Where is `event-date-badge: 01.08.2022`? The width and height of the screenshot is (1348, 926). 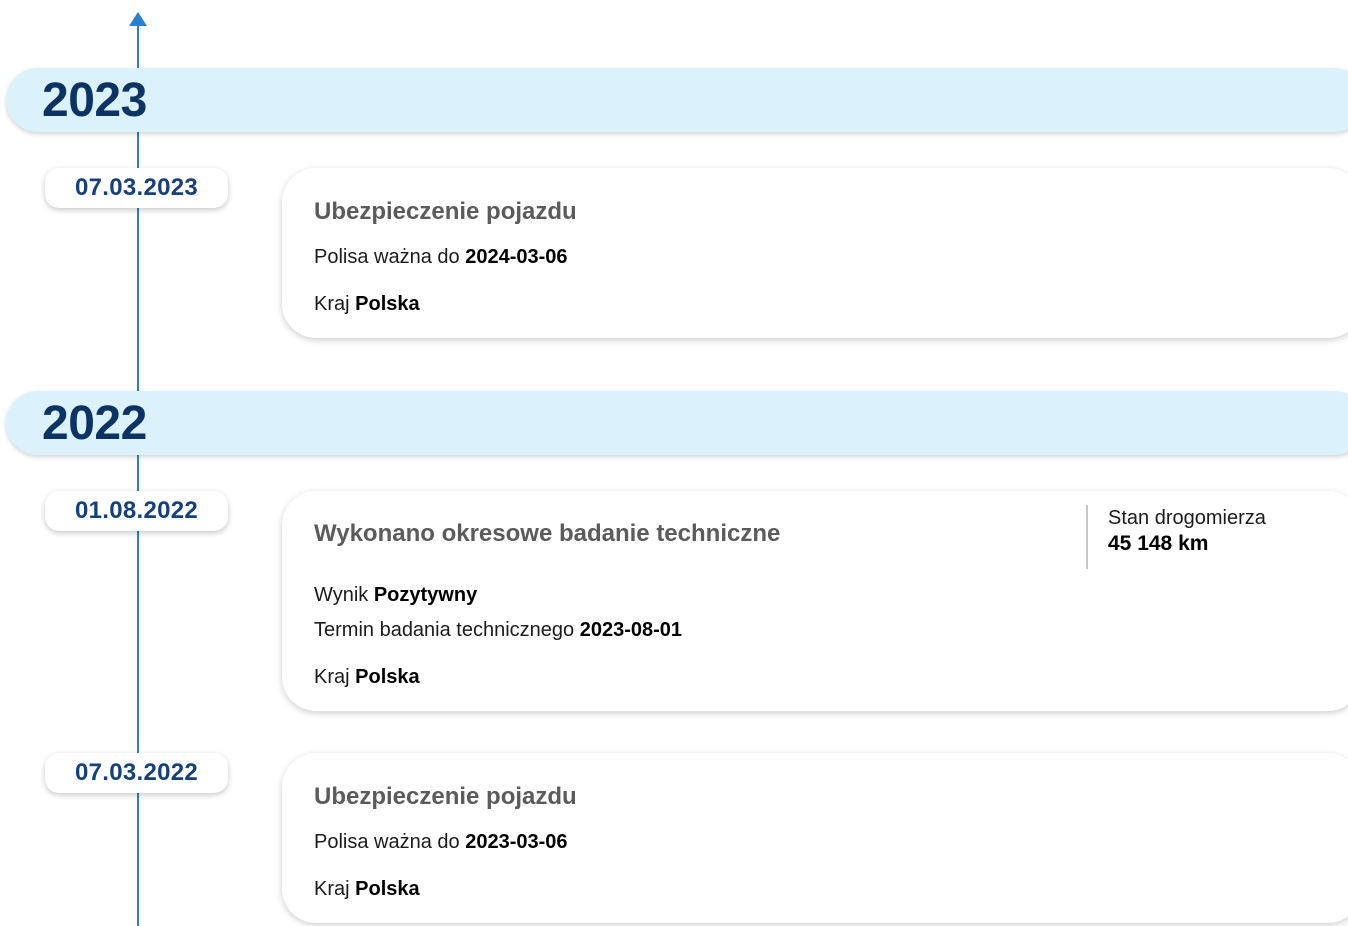 event-date-badge: 01.08.2022 is located at coordinates (136, 511).